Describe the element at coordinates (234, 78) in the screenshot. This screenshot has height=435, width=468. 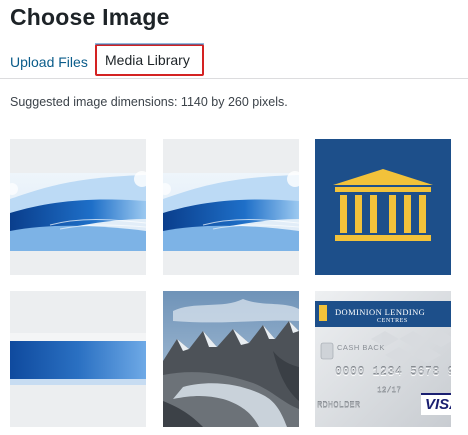
I see `tabs-divider` at that location.